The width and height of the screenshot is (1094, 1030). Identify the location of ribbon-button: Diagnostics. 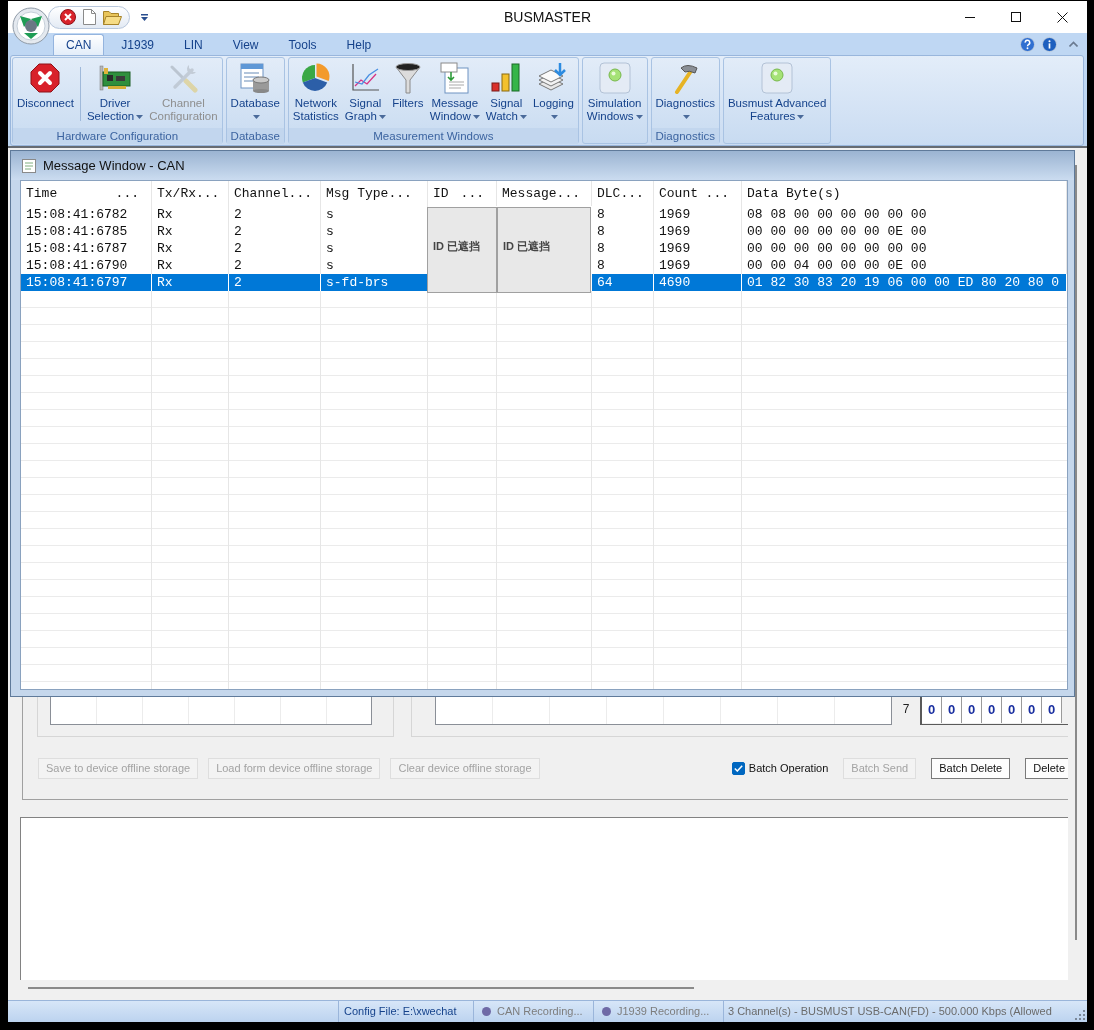
(685, 93).